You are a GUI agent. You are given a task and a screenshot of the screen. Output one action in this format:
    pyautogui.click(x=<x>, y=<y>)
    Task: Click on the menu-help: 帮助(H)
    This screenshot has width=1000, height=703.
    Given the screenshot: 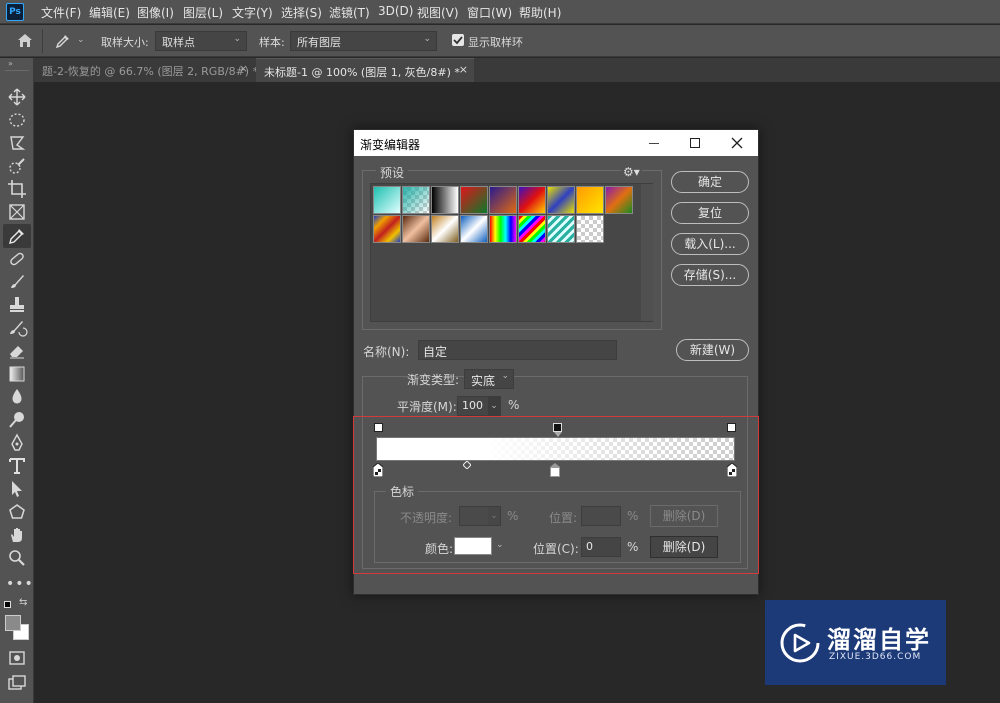 What is the action you would take?
    pyautogui.click(x=540, y=12)
    